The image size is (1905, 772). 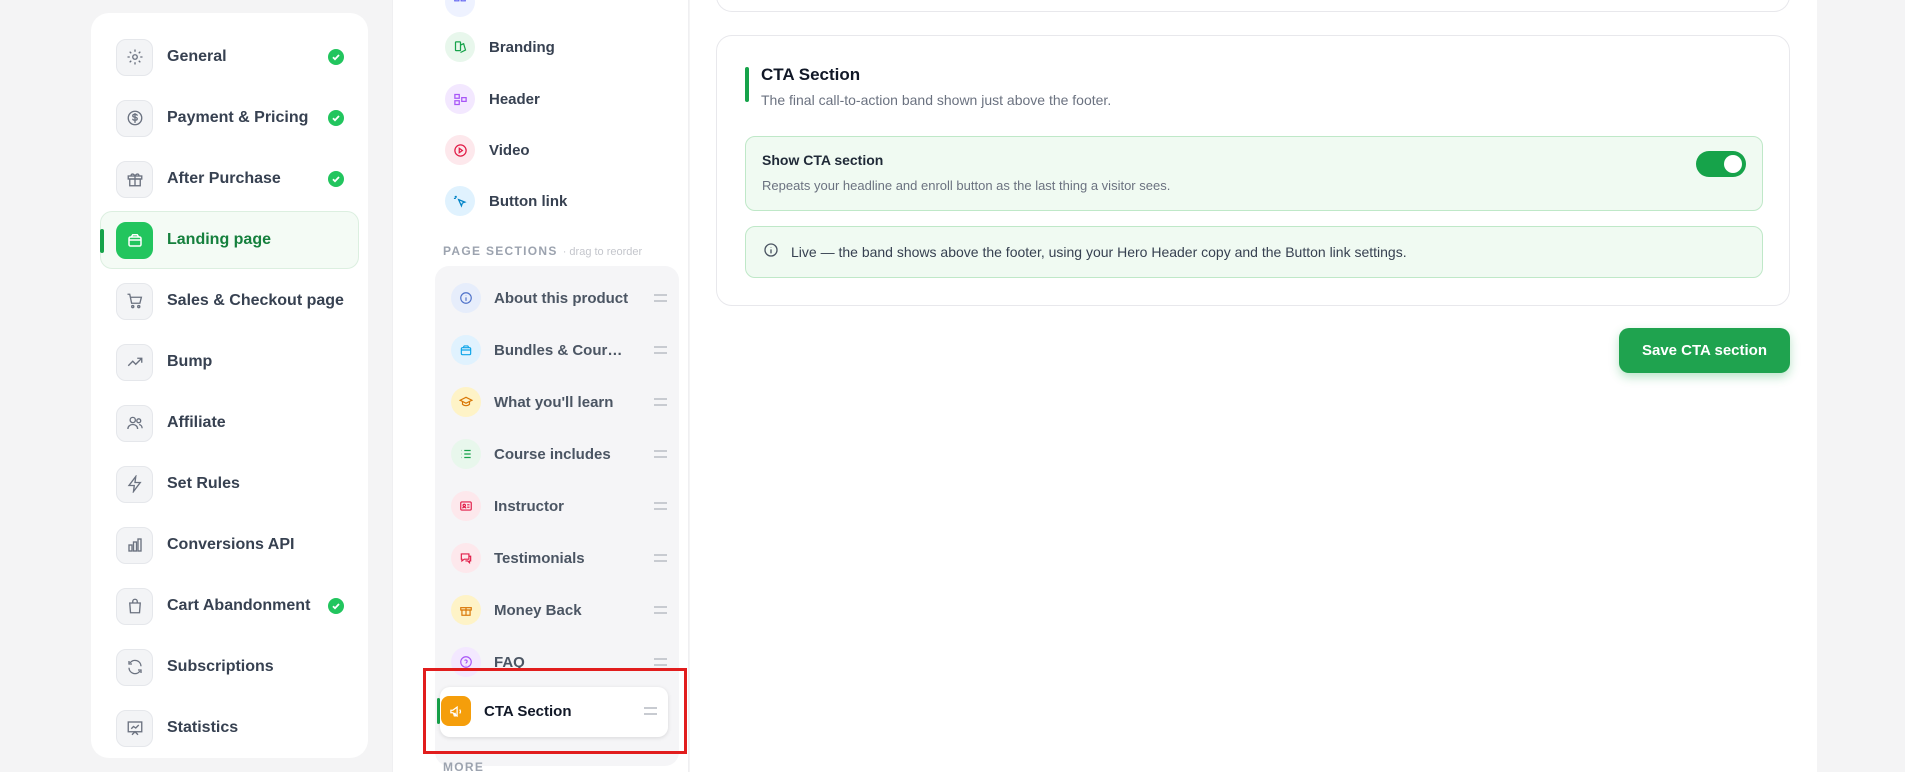 I want to click on section-item-instructor: Instructor, so click(x=561, y=506).